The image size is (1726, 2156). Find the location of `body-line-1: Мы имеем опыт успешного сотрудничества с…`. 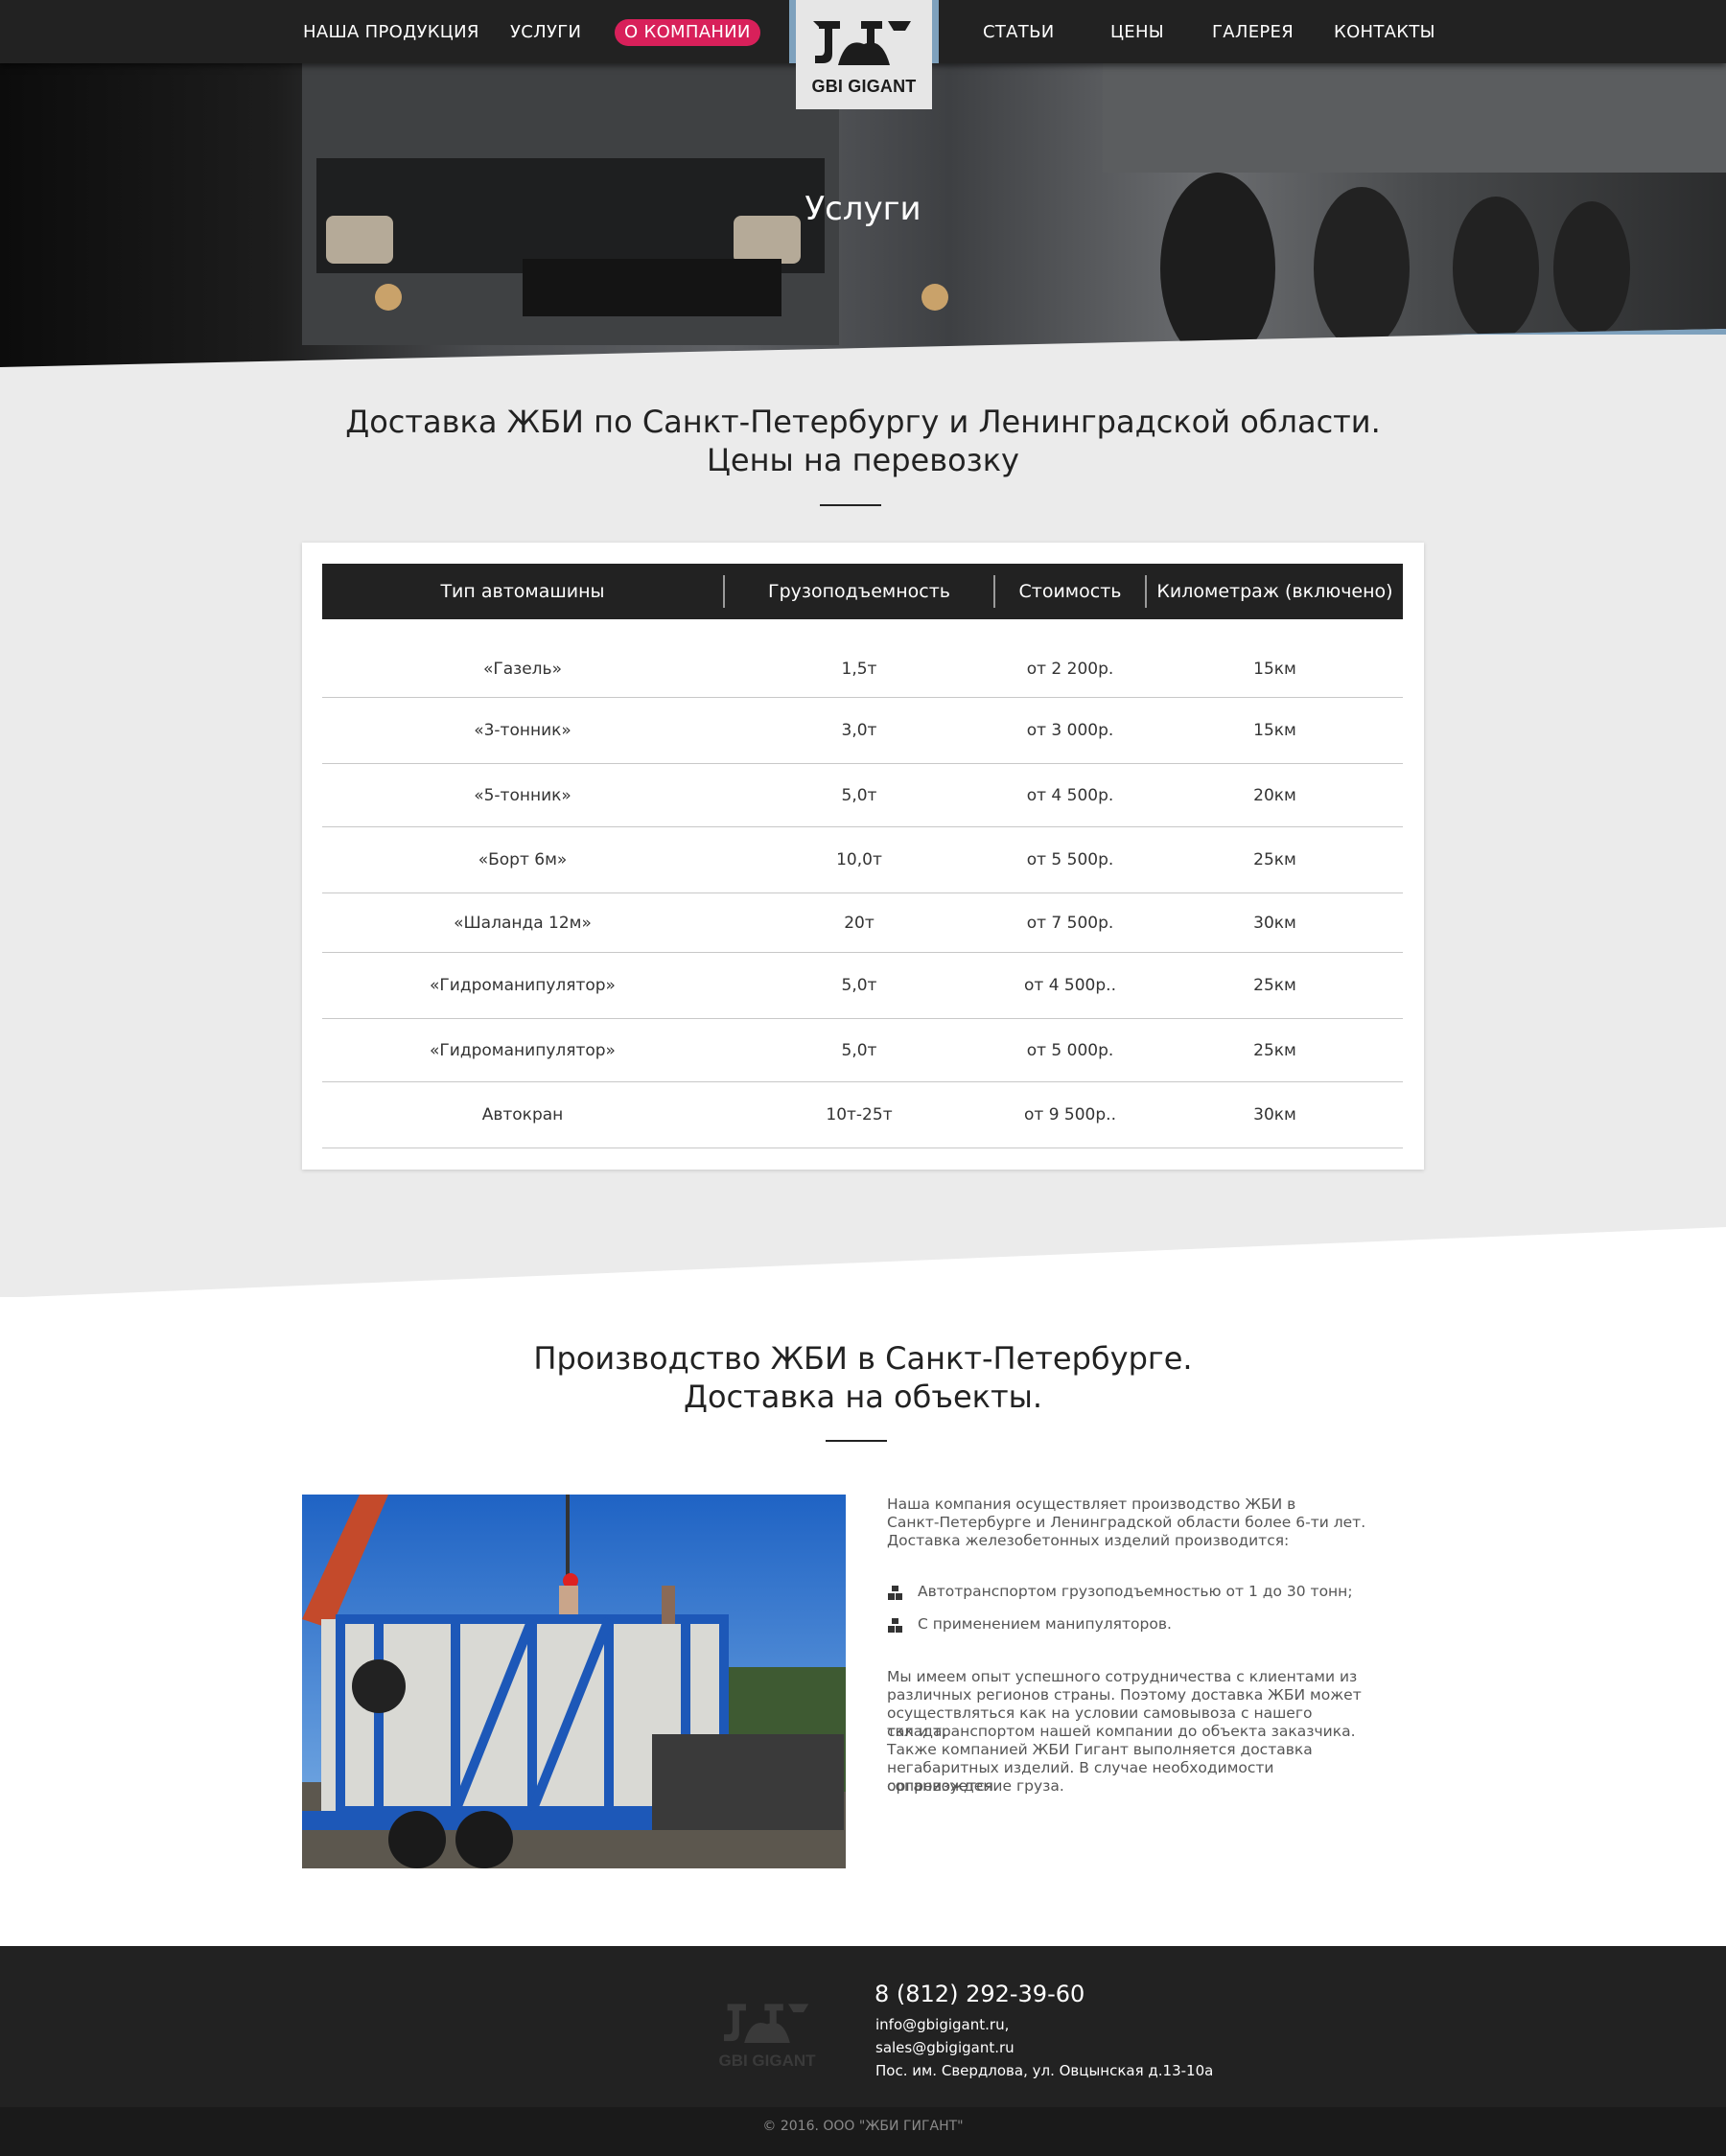

body-line-1: Мы имеем опыт успешного сотрудничества с… is located at coordinates (1122, 1676).